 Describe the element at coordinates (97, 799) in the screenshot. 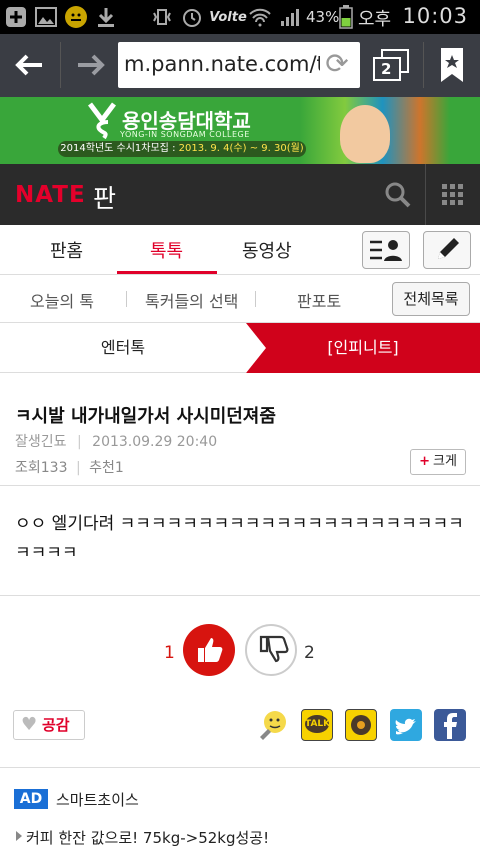

I see `ad-advertiser: 스마트초이스` at that location.